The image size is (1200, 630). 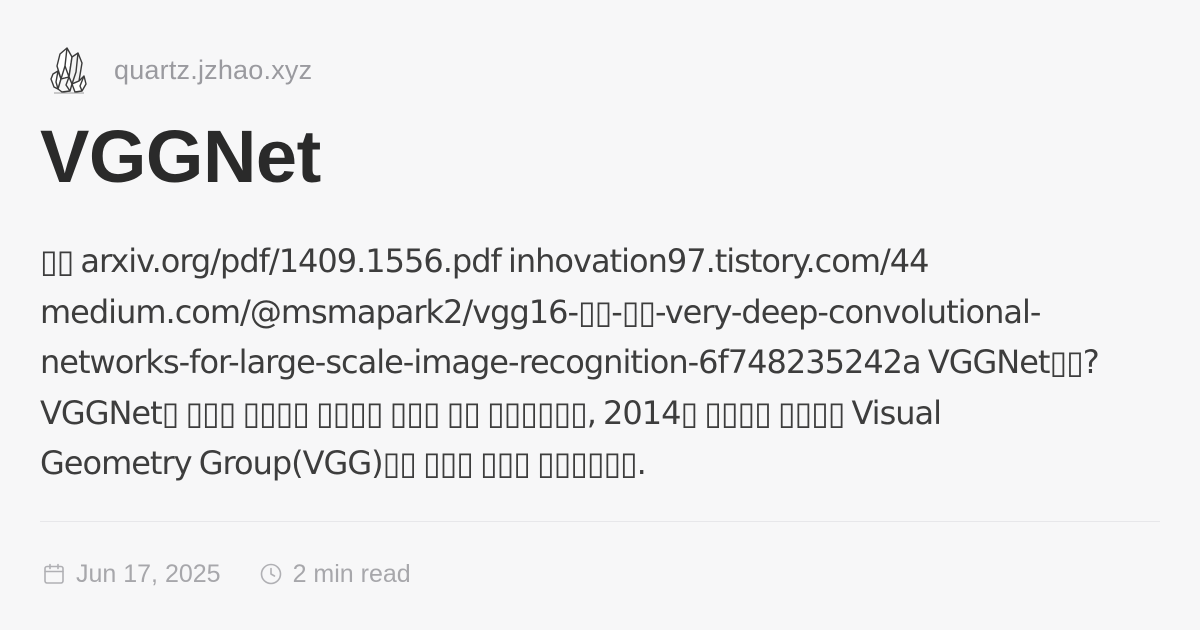 What do you see at coordinates (271, 574) in the screenshot?
I see `clock-icon` at bounding box center [271, 574].